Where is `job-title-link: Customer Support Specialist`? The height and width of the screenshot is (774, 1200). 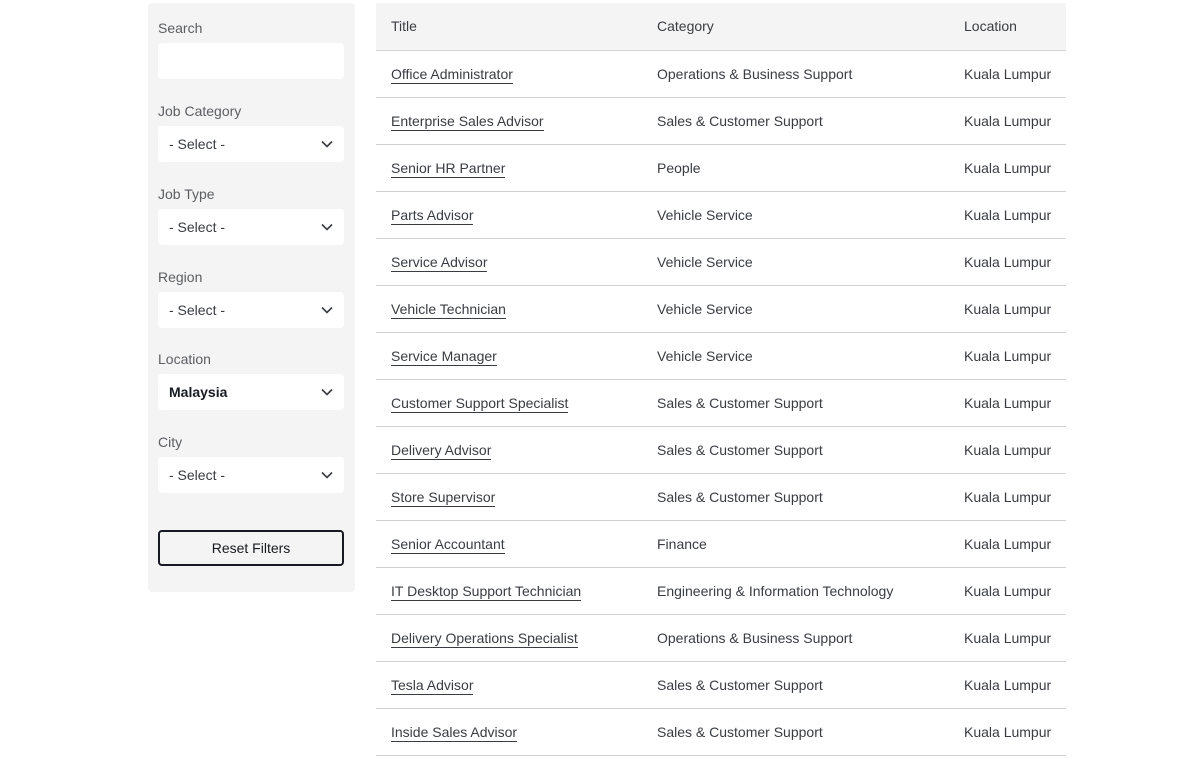
job-title-link: Customer Support Specialist is located at coordinates (480, 403).